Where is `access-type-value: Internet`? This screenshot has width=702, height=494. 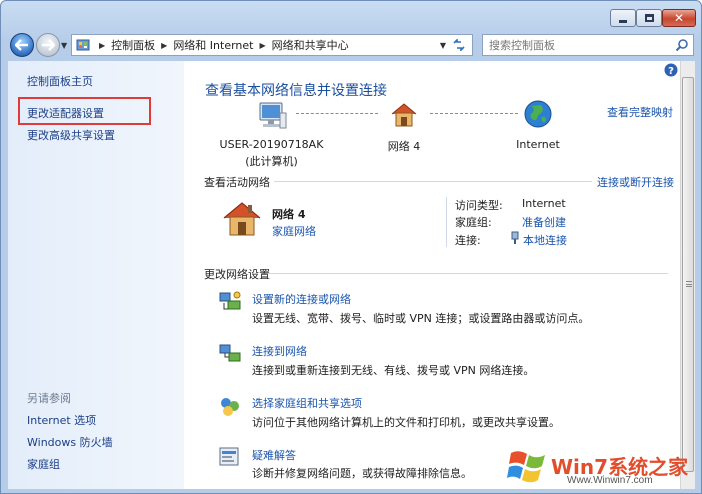 access-type-value: Internet is located at coordinates (544, 203).